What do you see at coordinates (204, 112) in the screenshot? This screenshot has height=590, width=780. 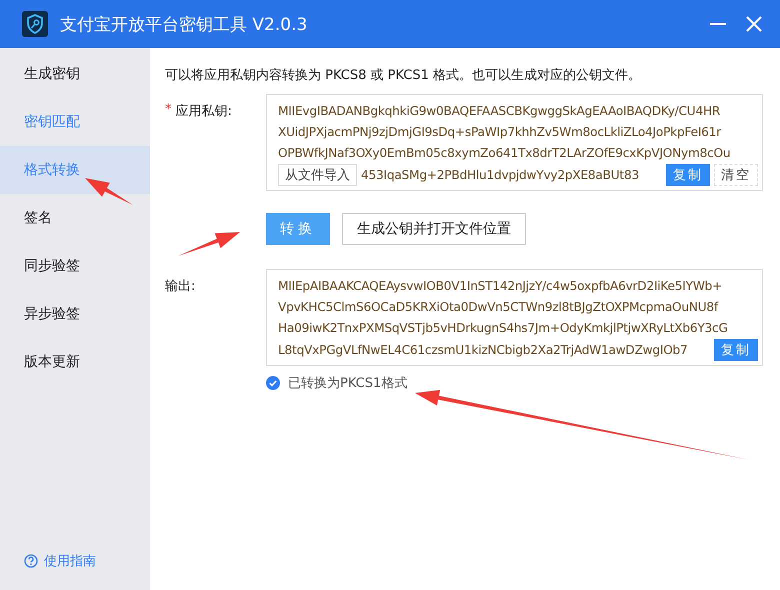 I see `field-label: 应用私钥:` at bounding box center [204, 112].